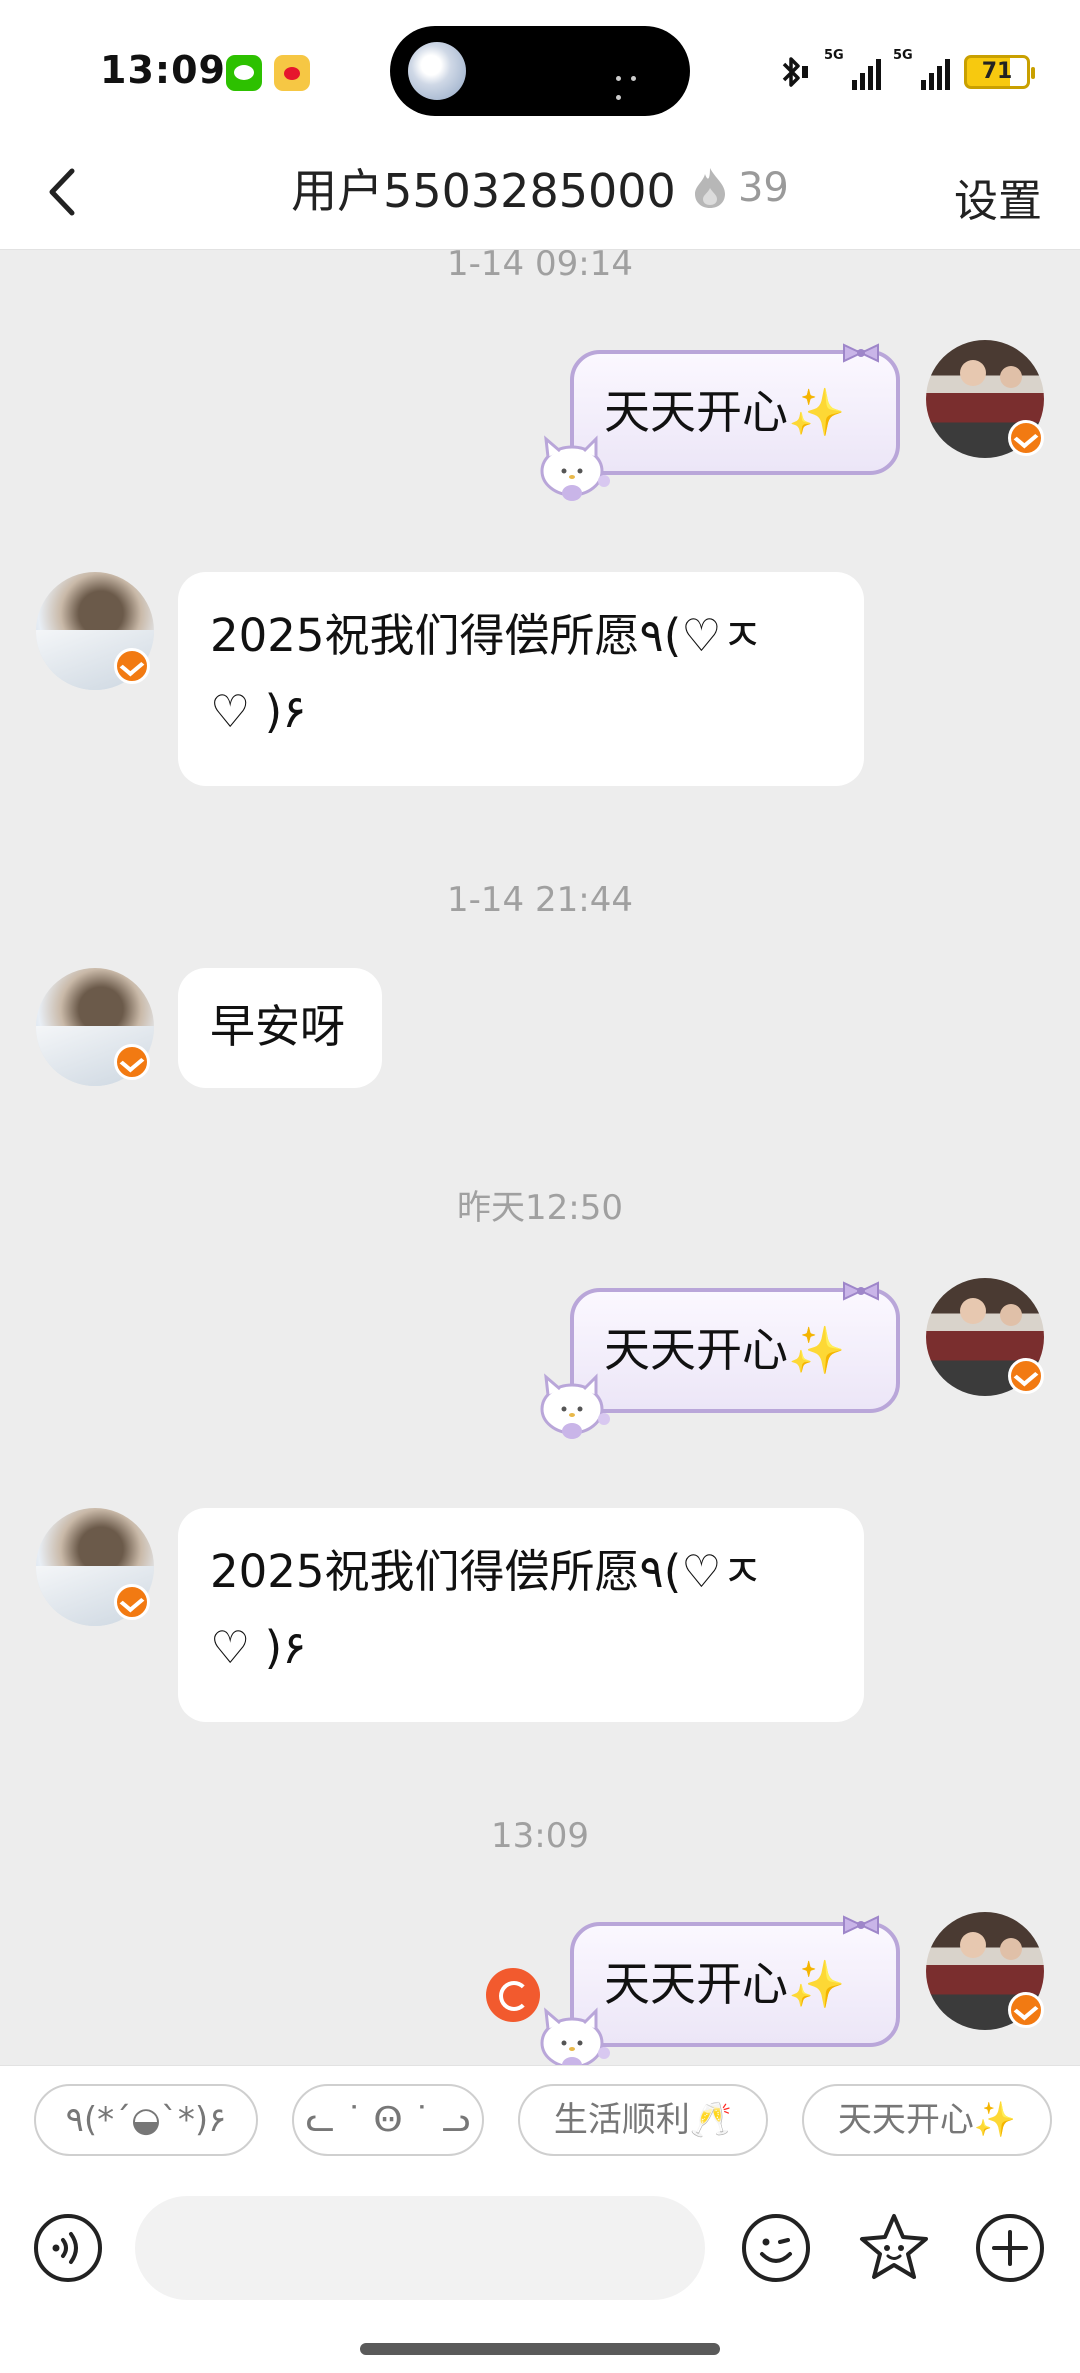  Describe the element at coordinates (709, 188) in the screenshot. I see `fire-icon` at that location.